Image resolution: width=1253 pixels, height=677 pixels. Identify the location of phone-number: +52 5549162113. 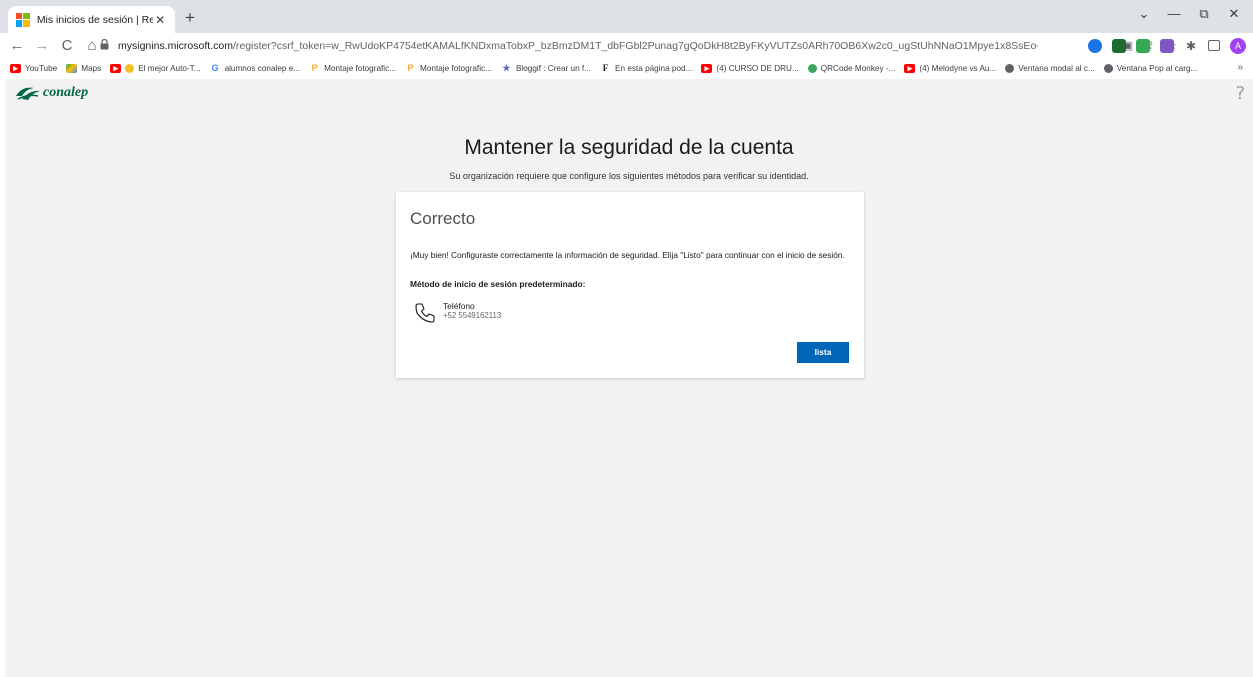
(472, 315).